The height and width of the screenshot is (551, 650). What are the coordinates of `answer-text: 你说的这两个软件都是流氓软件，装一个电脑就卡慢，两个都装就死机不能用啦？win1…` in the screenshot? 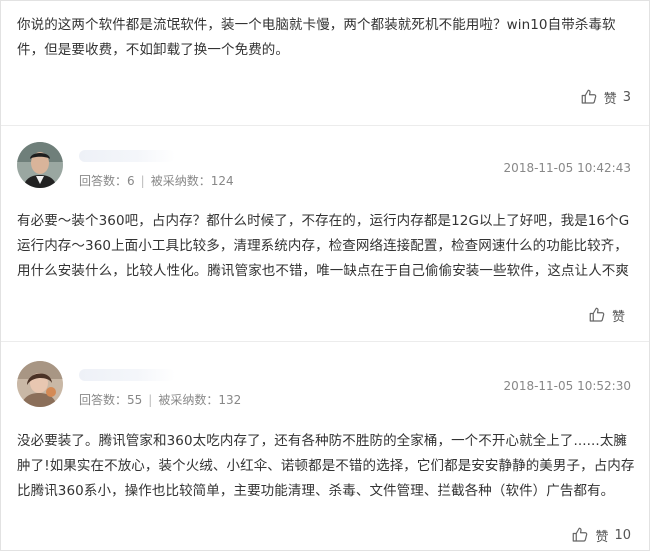 It's located at (316, 37).